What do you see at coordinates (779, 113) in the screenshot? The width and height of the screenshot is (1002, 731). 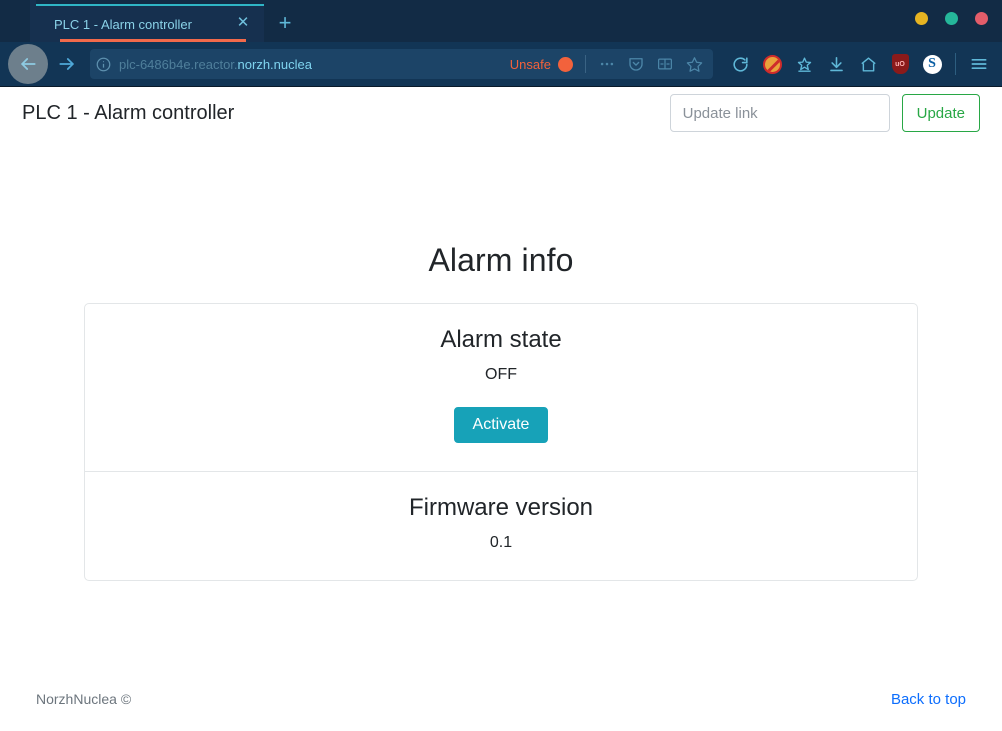 I see `update-link-input` at bounding box center [779, 113].